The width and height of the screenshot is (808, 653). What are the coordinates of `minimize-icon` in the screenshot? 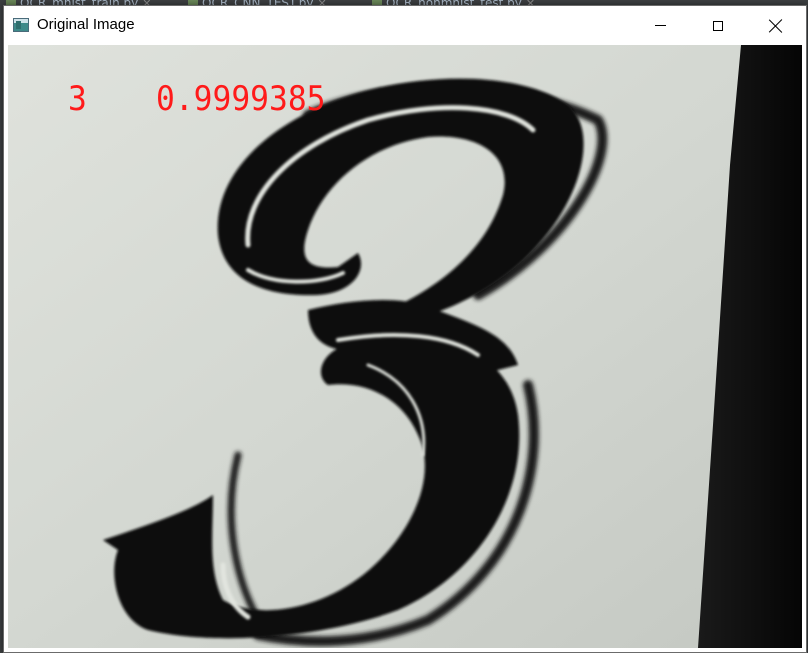 It's located at (660, 25).